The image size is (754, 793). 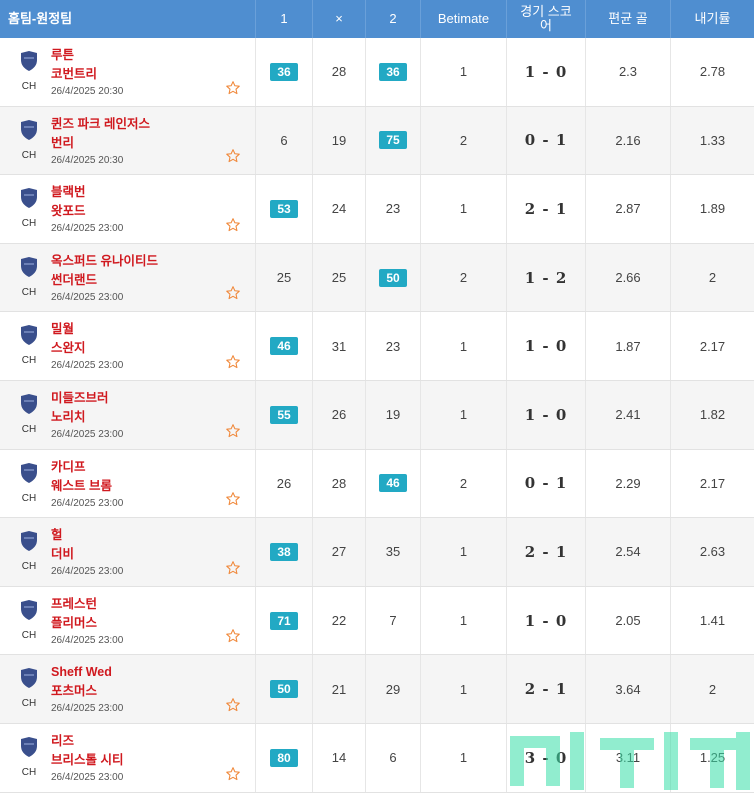 I want to click on team-names: 프레스턴 플리머스 26/4/2025 23:00, so click(x=87, y=620).